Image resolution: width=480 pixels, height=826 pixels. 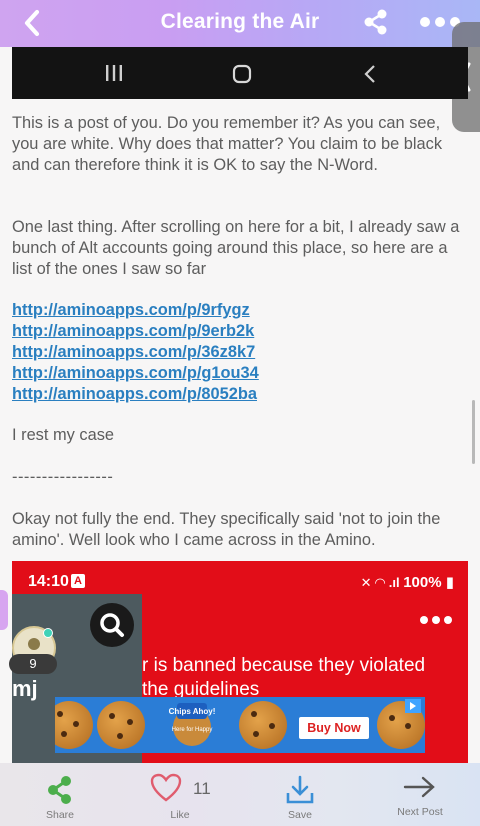 I want to click on home-icon, so click(x=242, y=74).